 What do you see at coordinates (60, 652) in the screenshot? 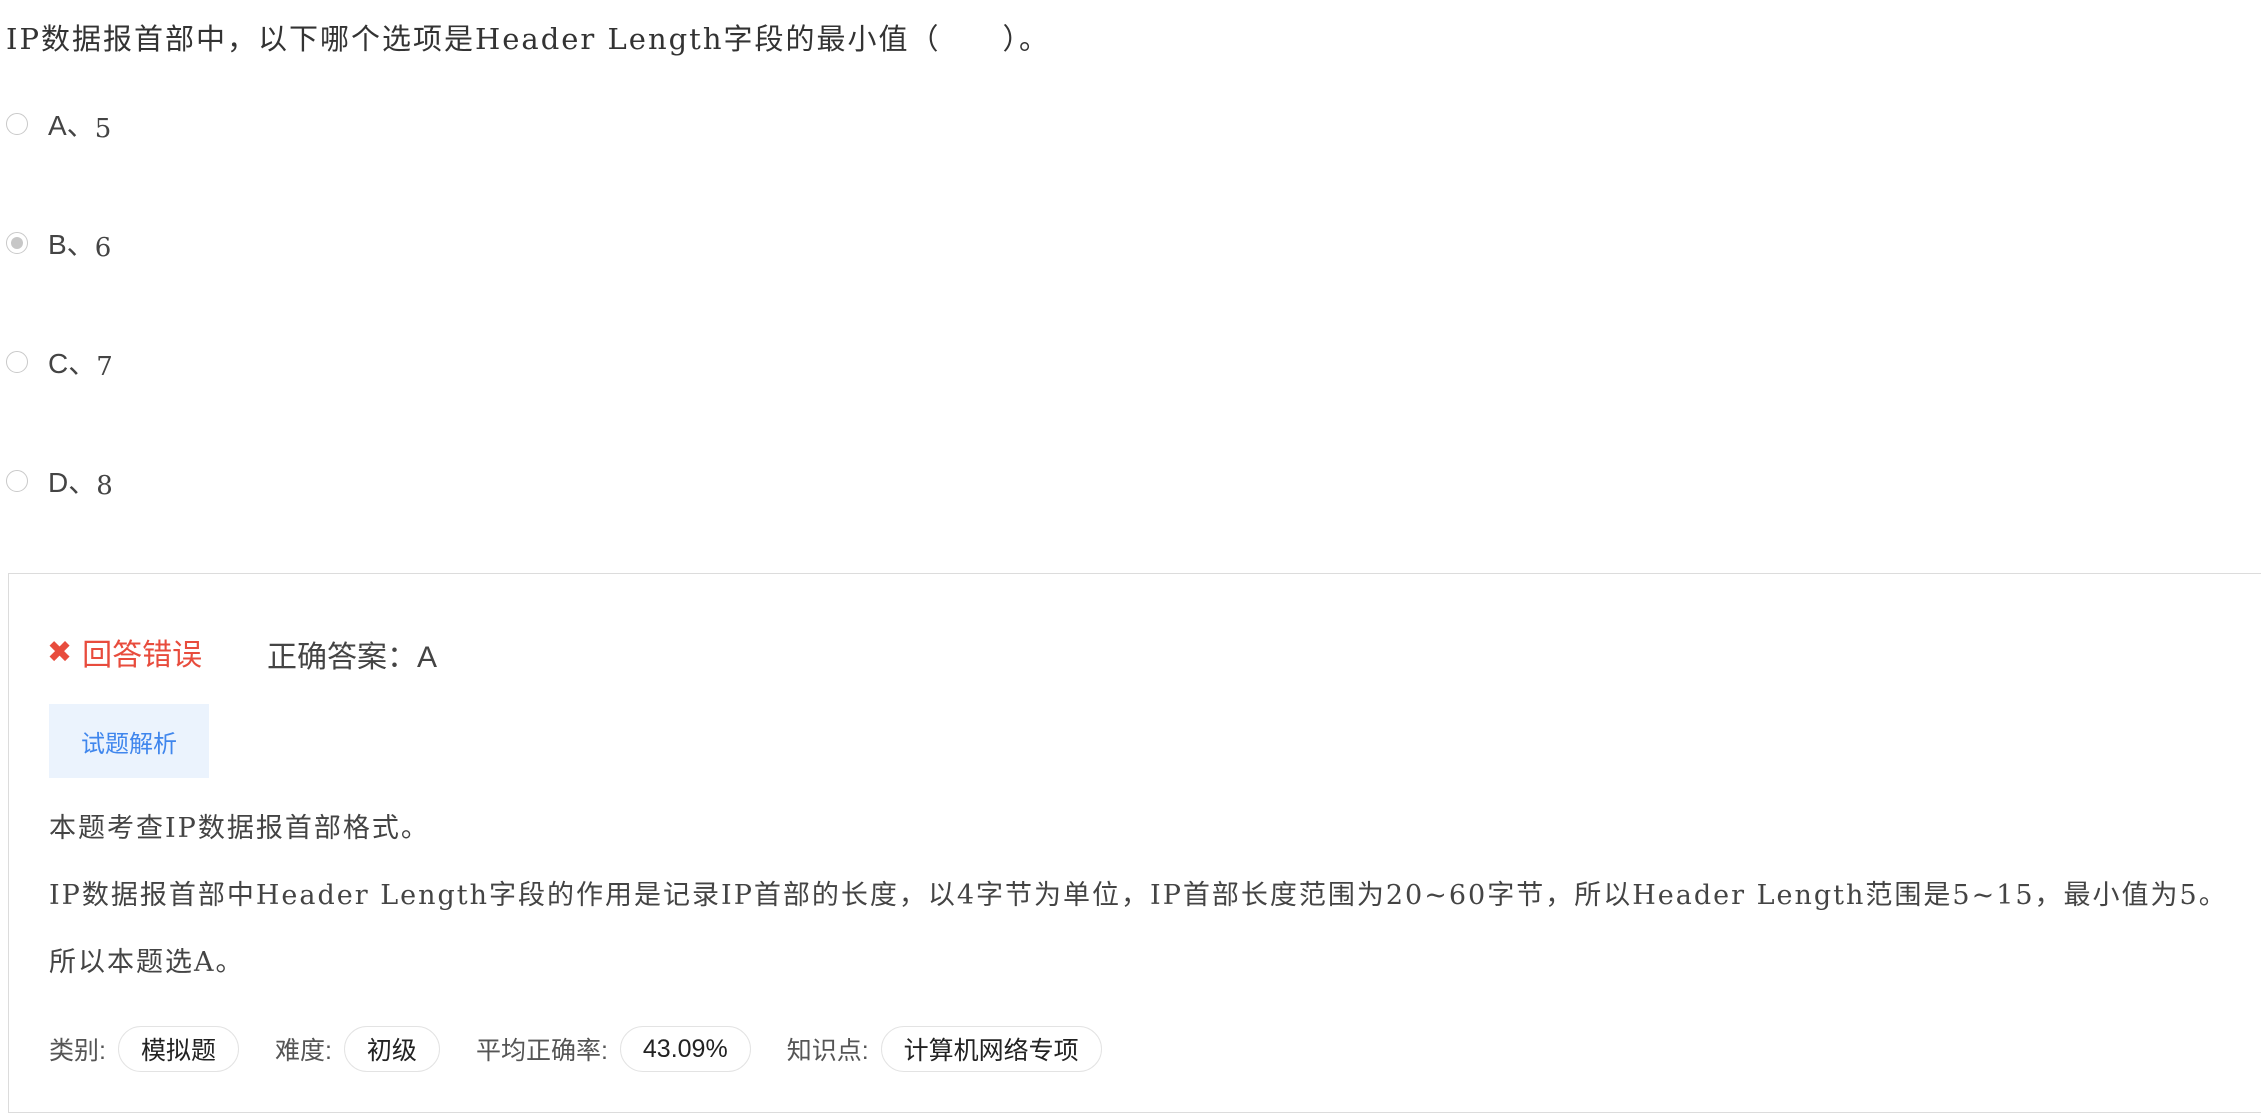
I see `close-icon: ✖` at bounding box center [60, 652].